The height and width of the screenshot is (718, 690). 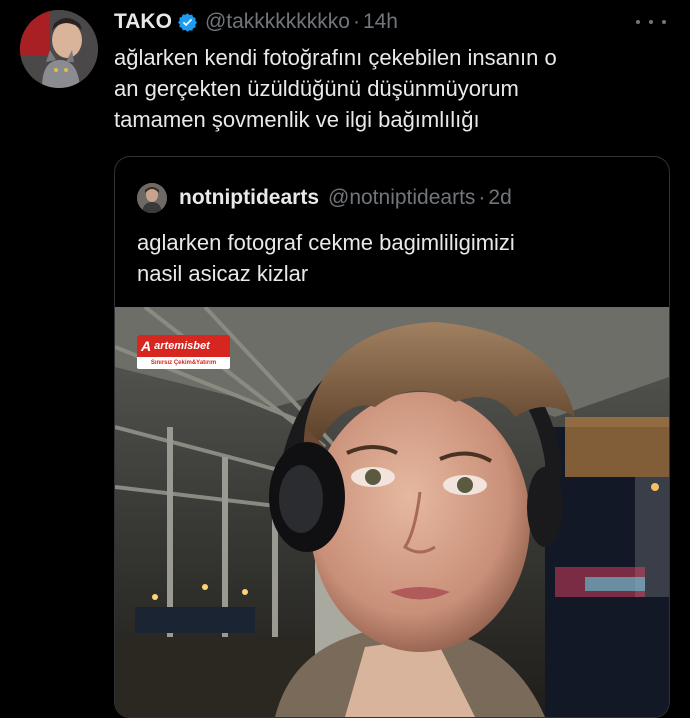 What do you see at coordinates (380, 22) in the screenshot?
I see `tweet-timestamp: 14h` at bounding box center [380, 22].